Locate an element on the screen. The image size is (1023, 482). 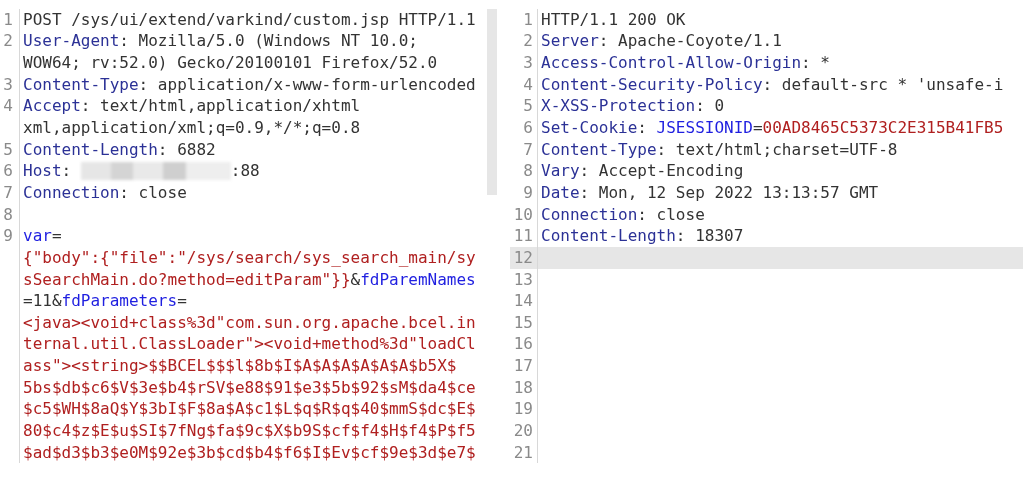
scrollbar is located at coordinates (492, 102).